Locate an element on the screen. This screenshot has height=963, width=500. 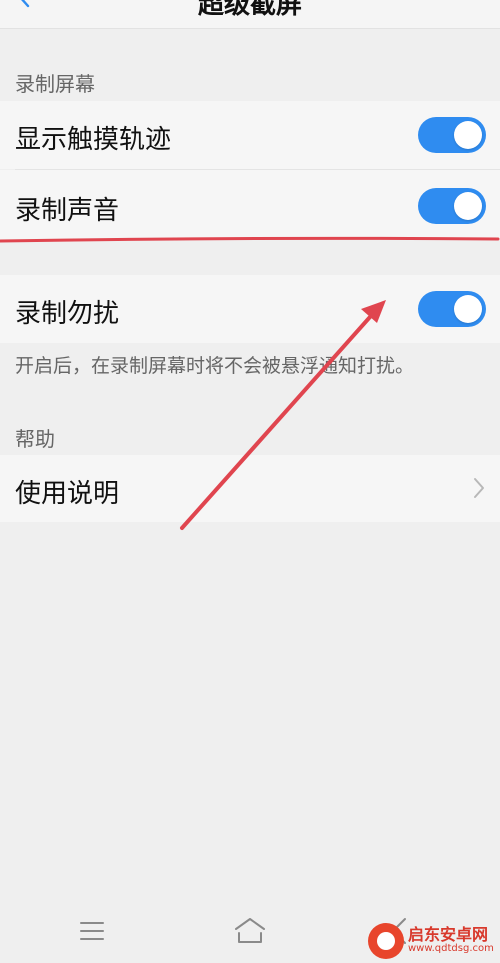
watermark-url: www.qdtdsg.com is located at coordinates (451, 948).